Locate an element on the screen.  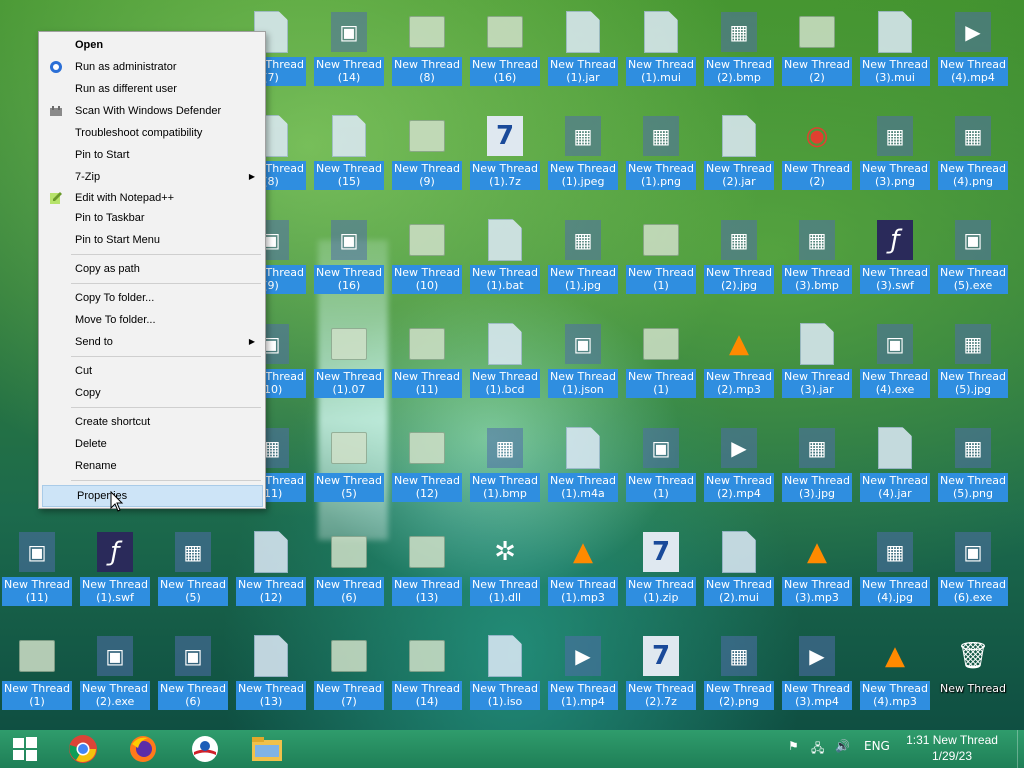
menu-item-rename: Rename is located at coordinates (152, 466).